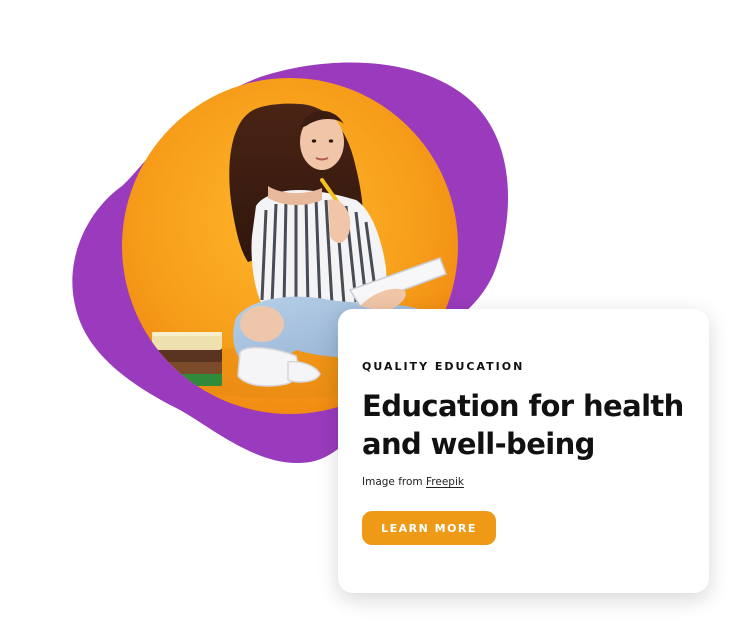 This screenshot has width=750, height=642. What do you see at coordinates (523, 425) in the screenshot?
I see `card-title: Education for health and well-being` at bounding box center [523, 425].